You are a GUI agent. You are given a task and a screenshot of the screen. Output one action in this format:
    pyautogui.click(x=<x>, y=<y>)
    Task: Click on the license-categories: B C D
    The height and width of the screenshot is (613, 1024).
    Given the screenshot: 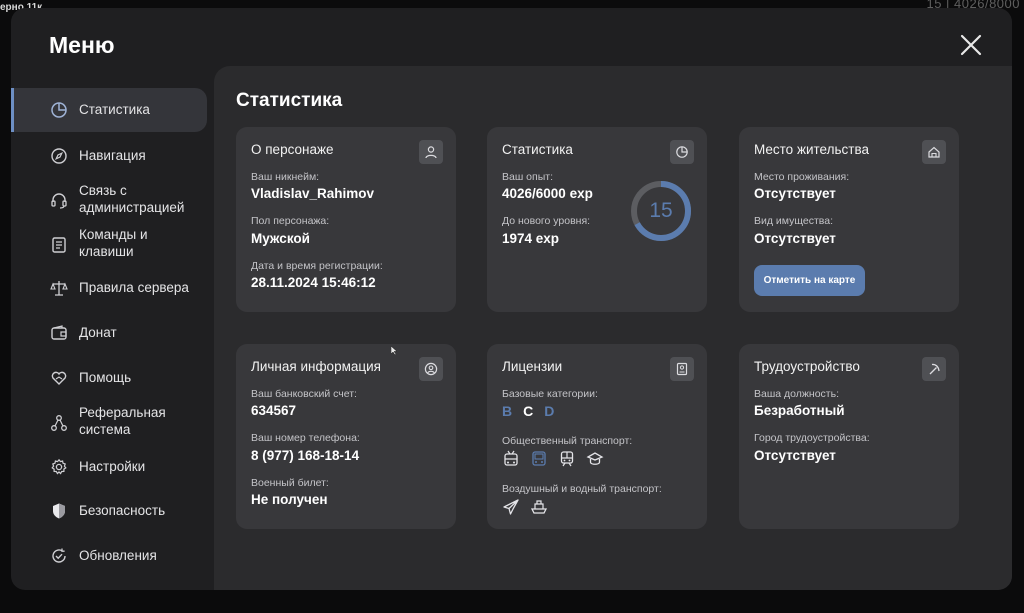 What is the action you would take?
    pyautogui.click(x=528, y=411)
    